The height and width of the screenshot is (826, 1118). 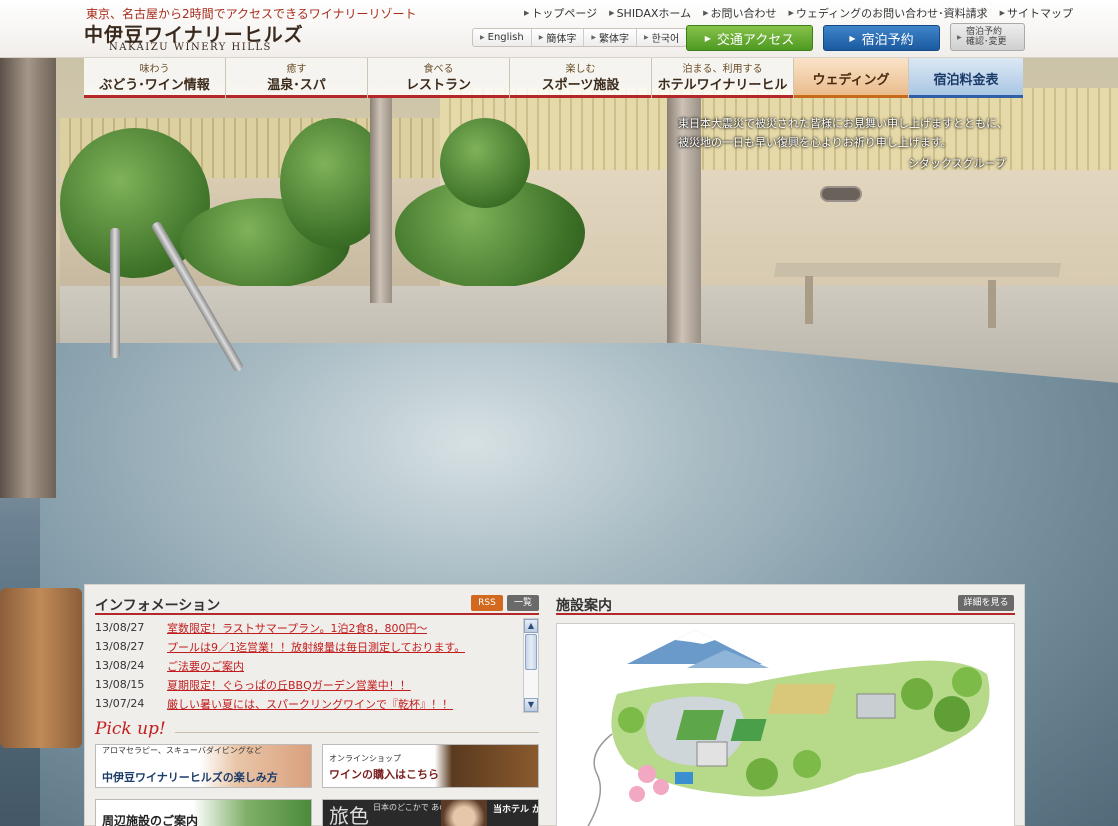 I want to click on nav-label: 宿泊料金表, so click(x=966, y=80).